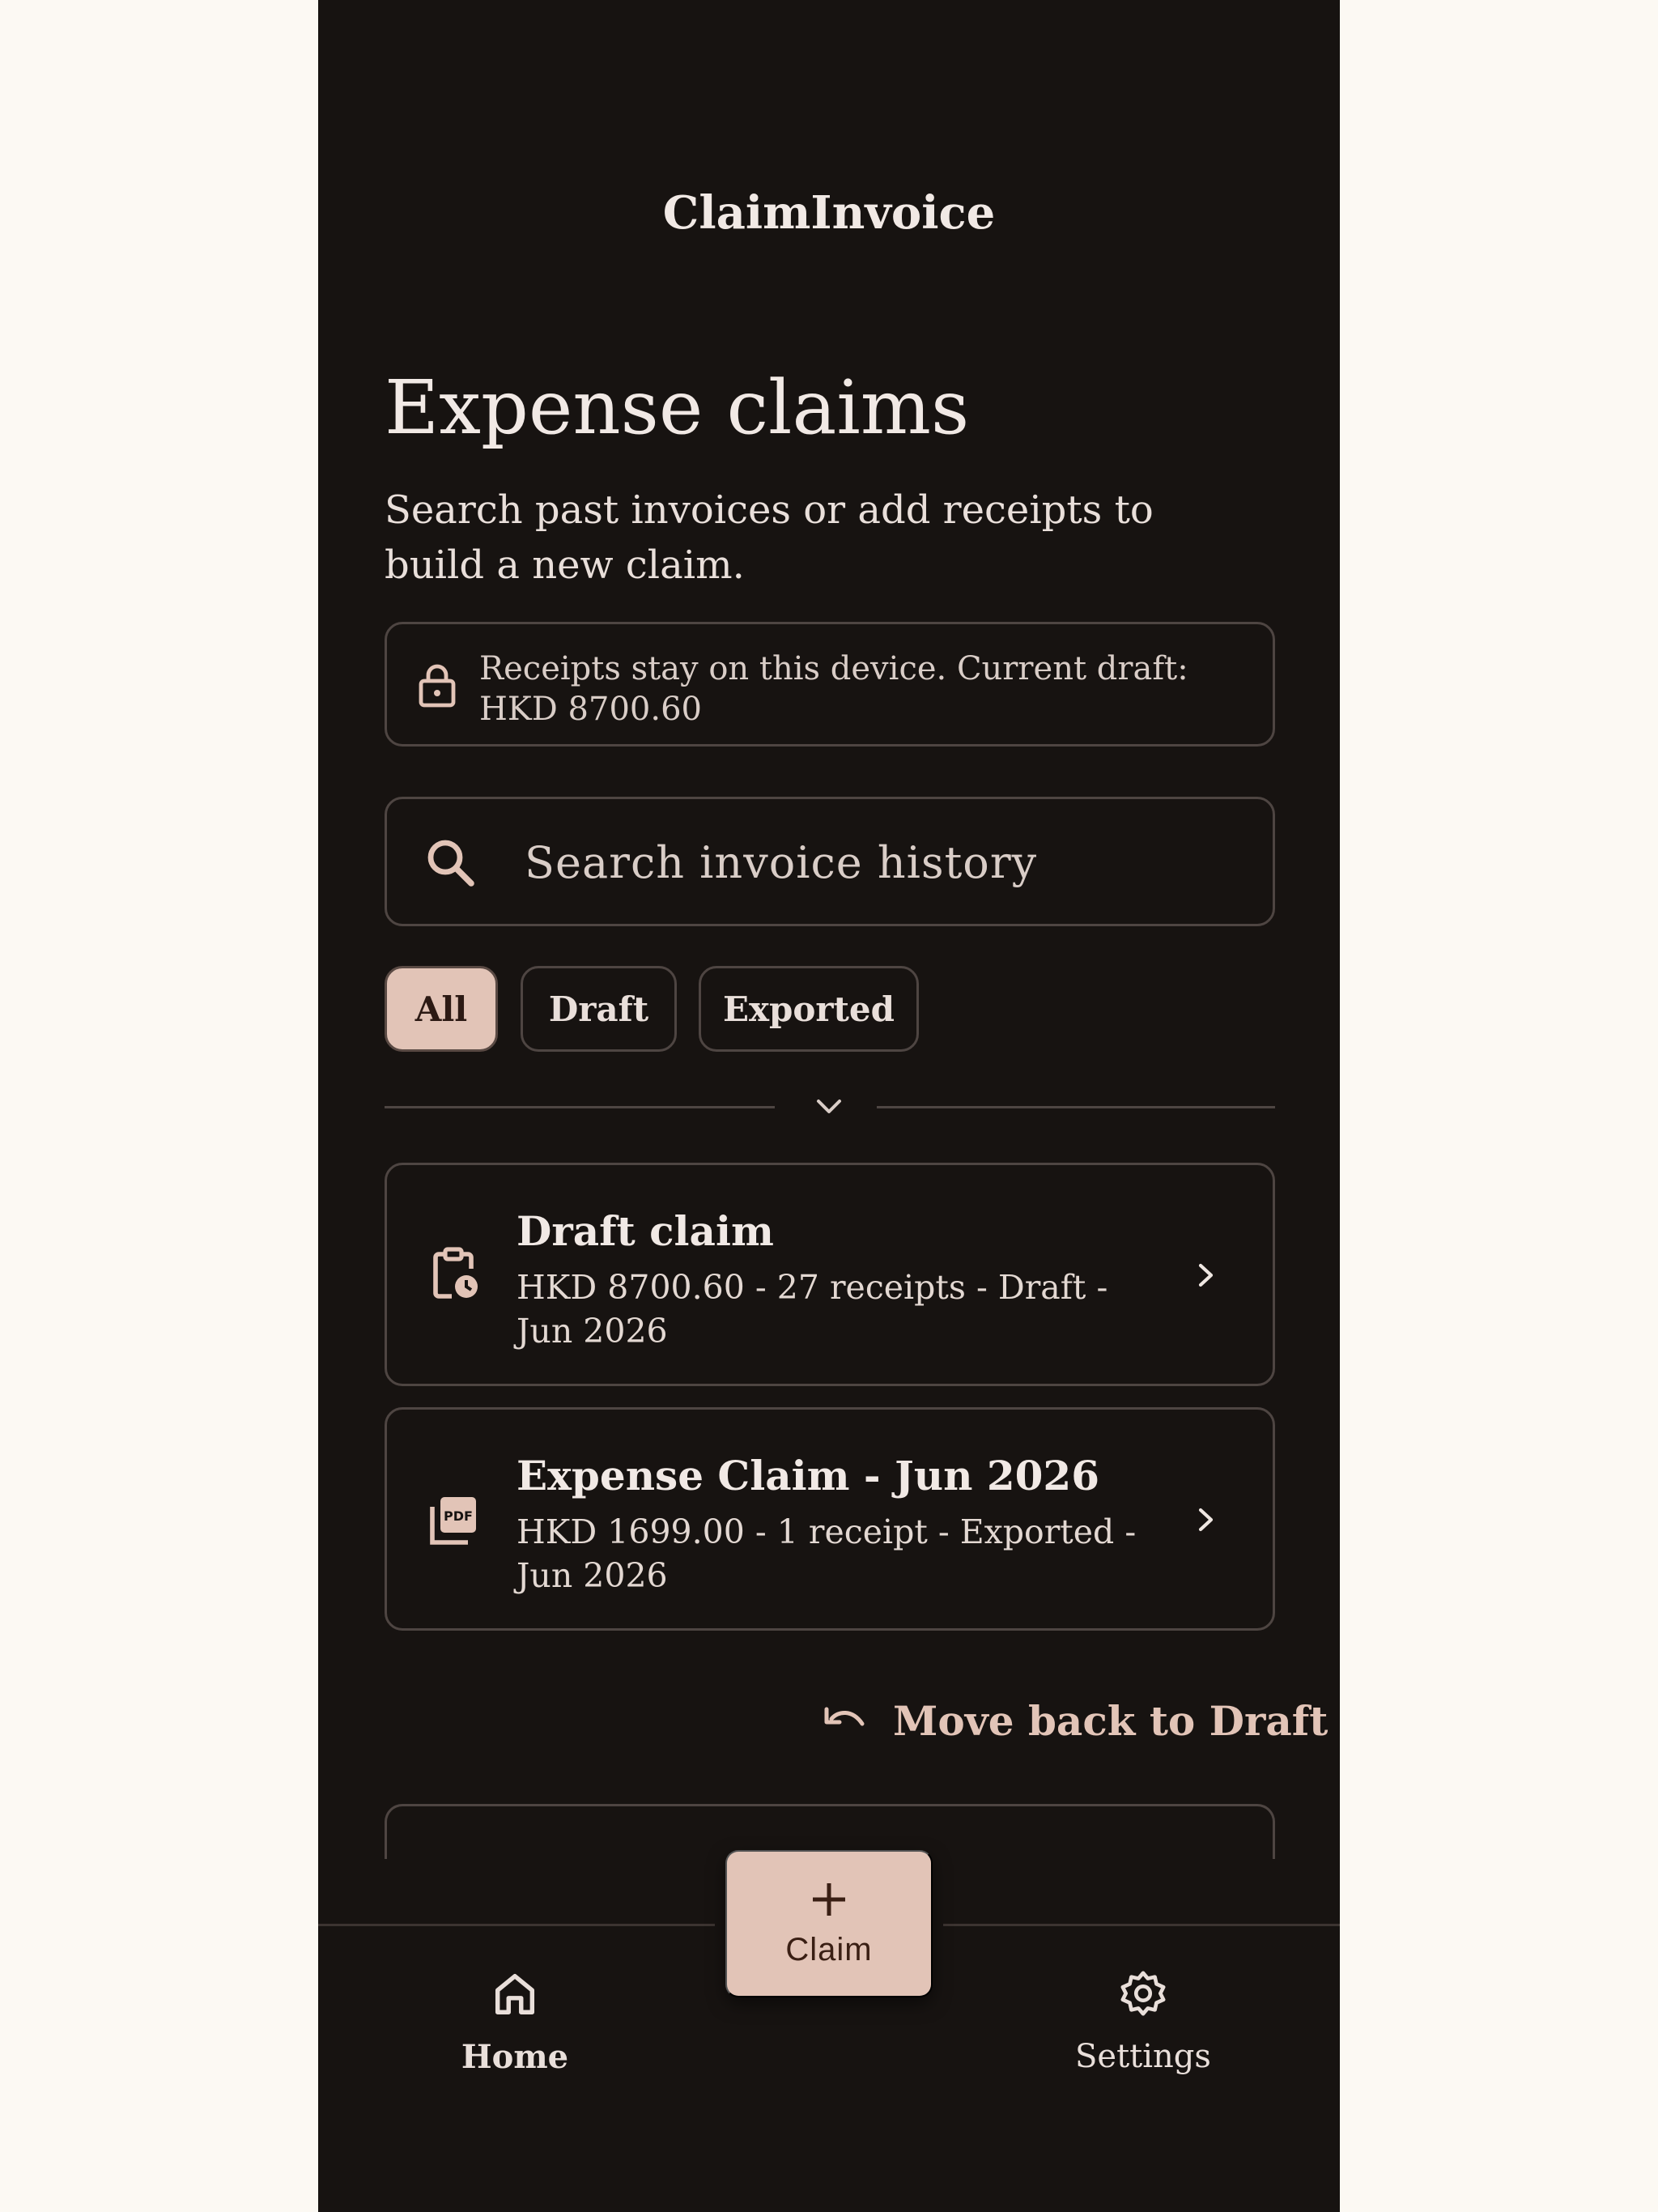 Image resolution: width=1658 pixels, height=2212 pixels. Describe the element at coordinates (1143, 1994) in the screenshot. I see `gear-icon` at that location.